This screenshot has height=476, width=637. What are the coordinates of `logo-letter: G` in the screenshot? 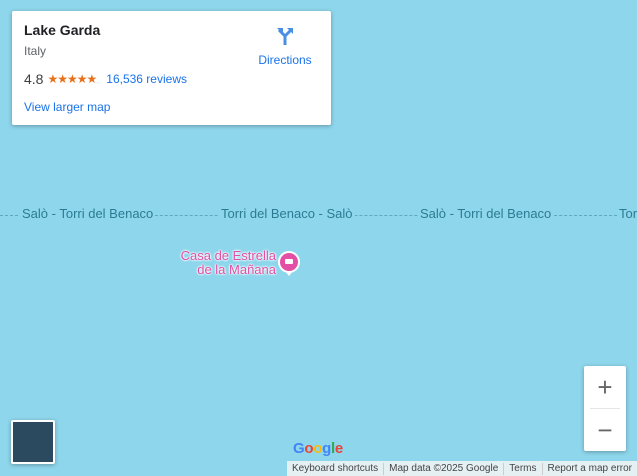 It's located at (299, 448).